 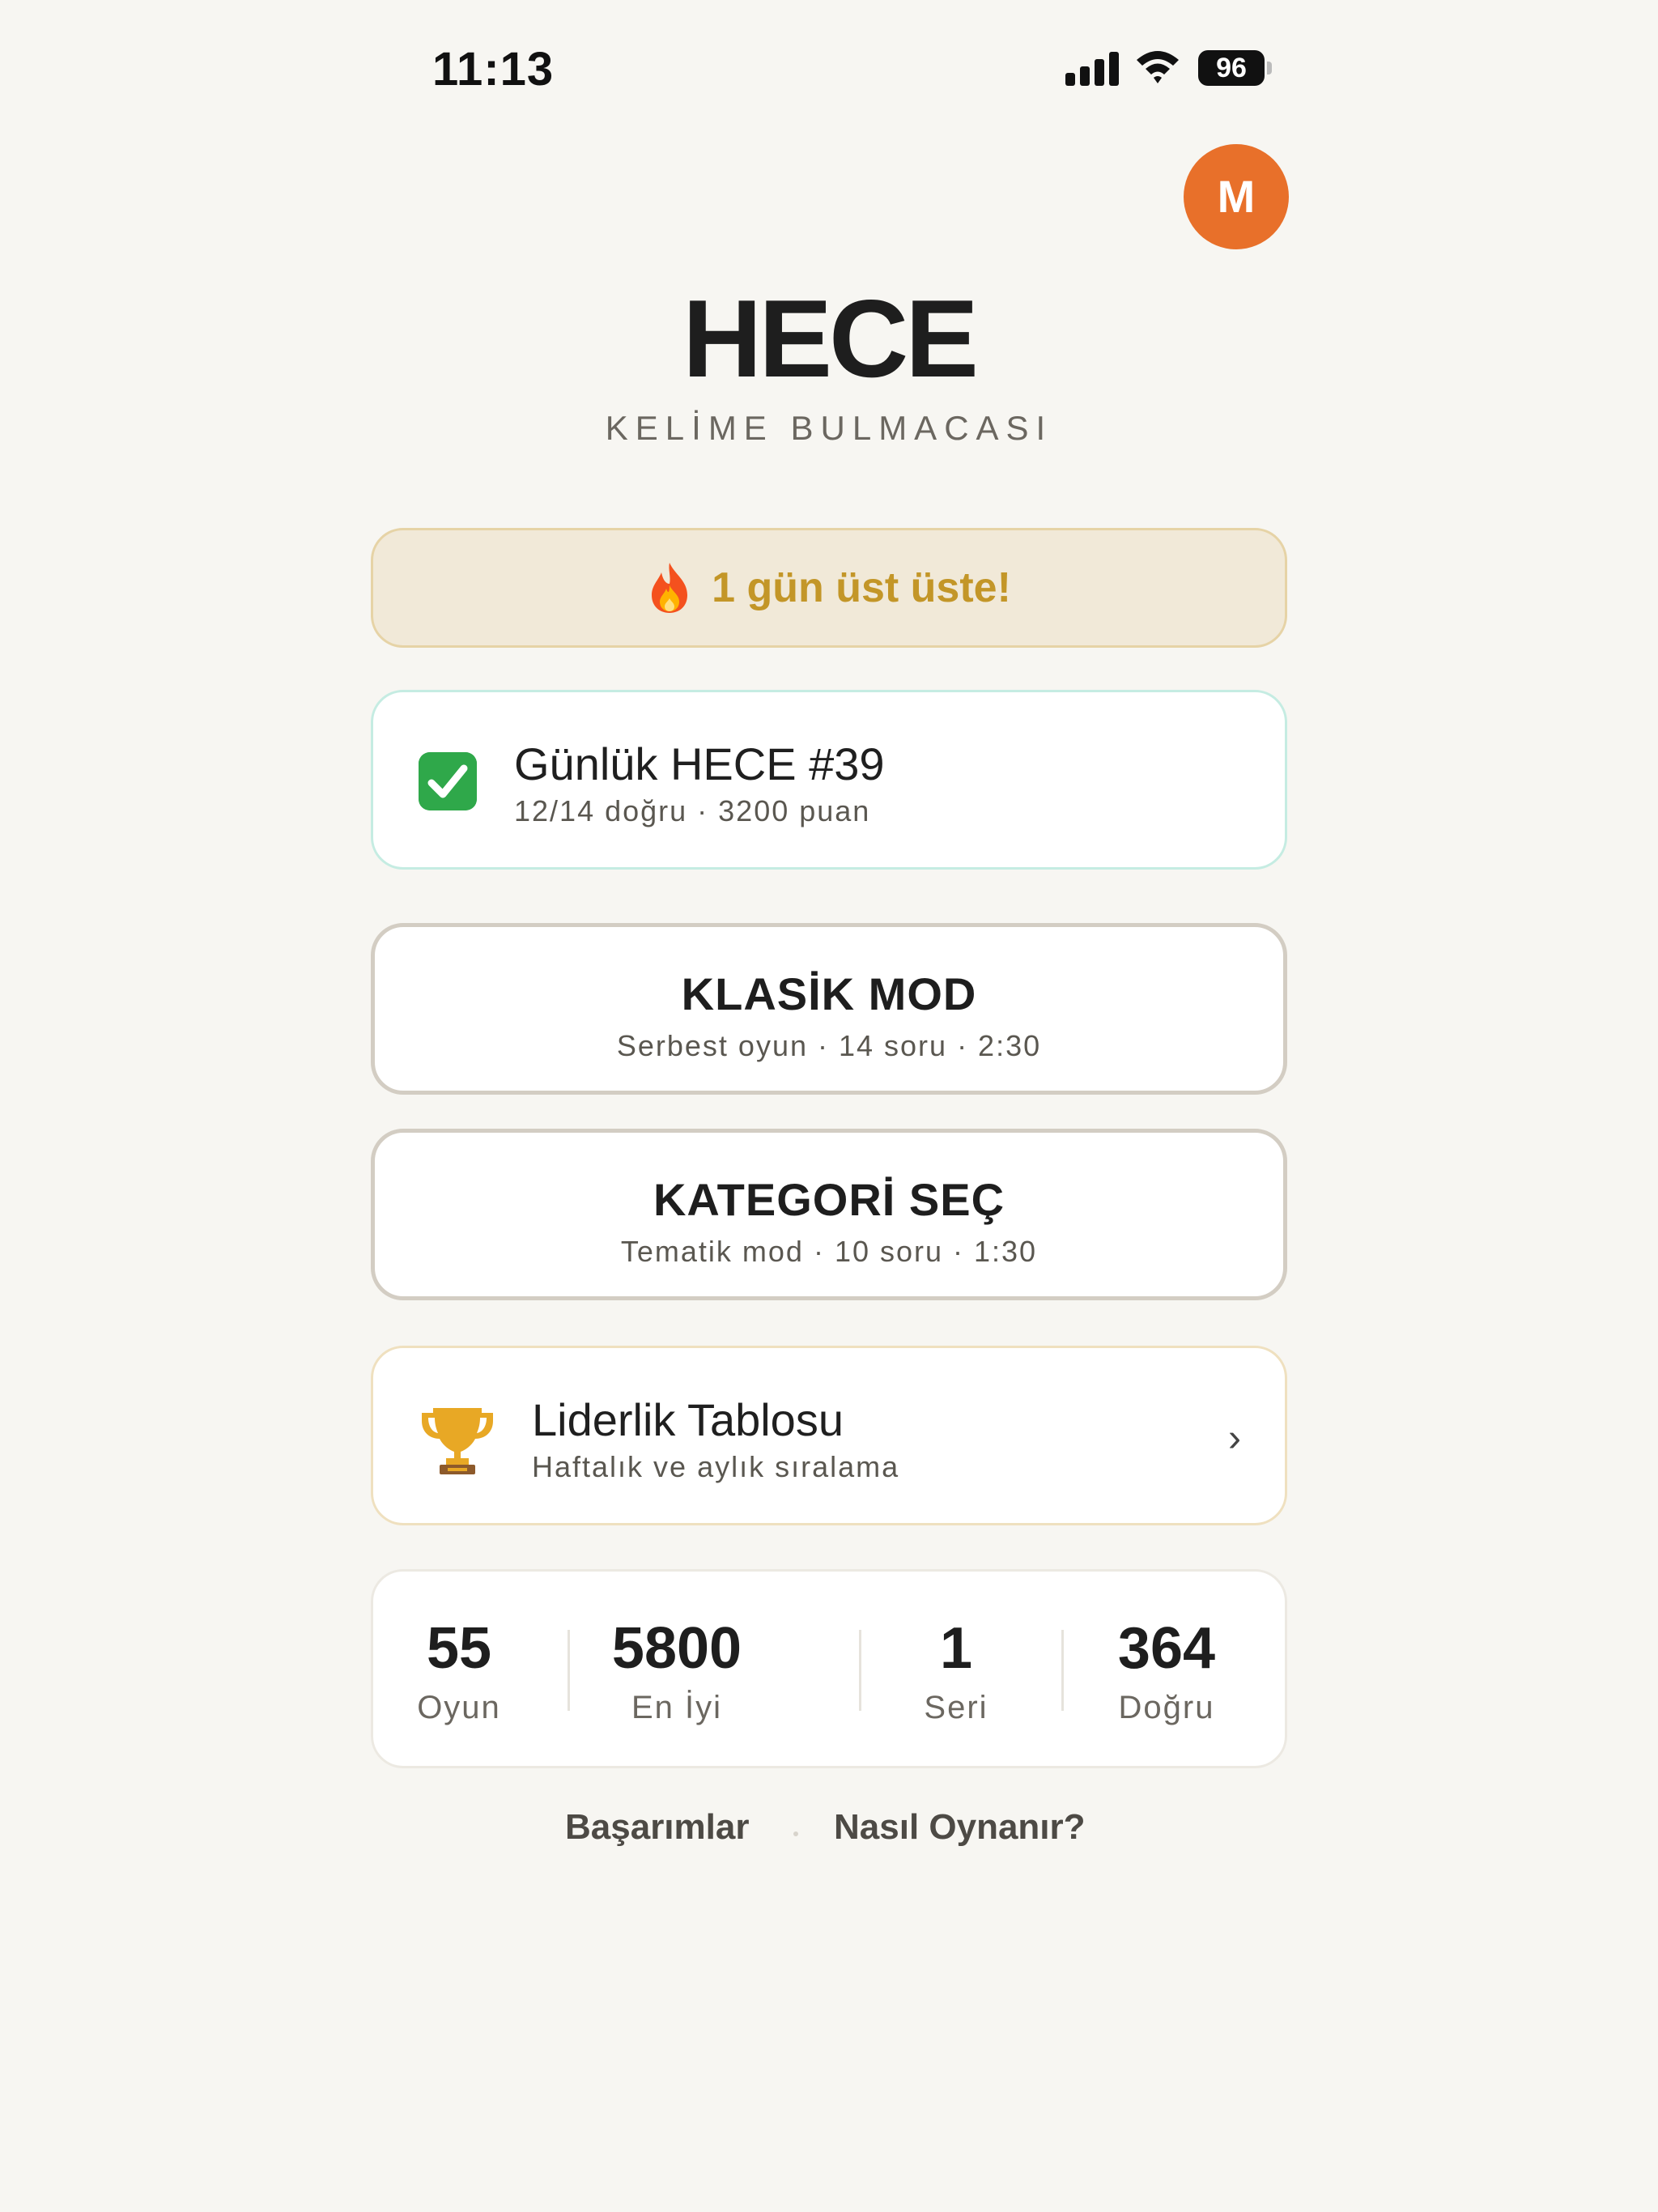 I want to click on stats-panel: 55 Oyun 5800 En İyi 1 Seri 364 Doğru, so click(x=829, y=1669).